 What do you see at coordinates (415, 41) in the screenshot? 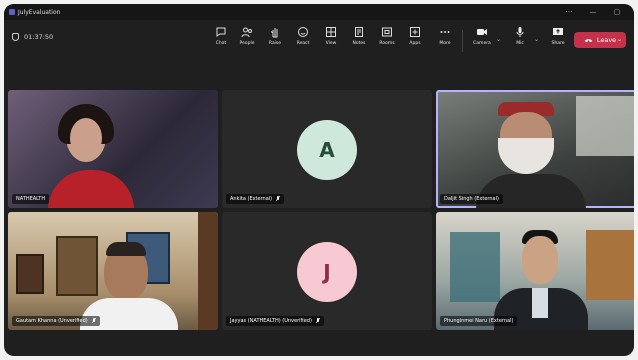
I see `apps-button: Apps` at bounding box center [415, 41].